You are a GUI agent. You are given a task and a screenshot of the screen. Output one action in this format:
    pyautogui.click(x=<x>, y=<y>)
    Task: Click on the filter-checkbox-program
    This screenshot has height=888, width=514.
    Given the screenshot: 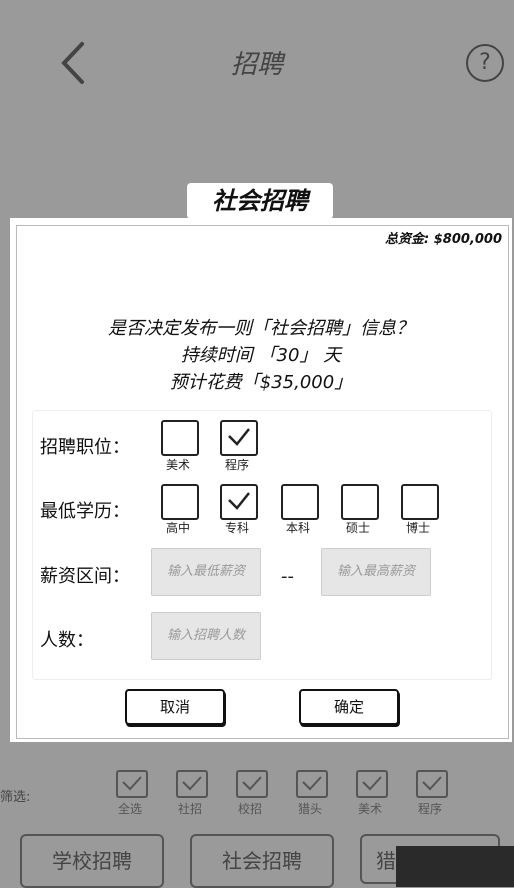 What is the action you would take?
    pyautogui.click(x=432, y=784)
    